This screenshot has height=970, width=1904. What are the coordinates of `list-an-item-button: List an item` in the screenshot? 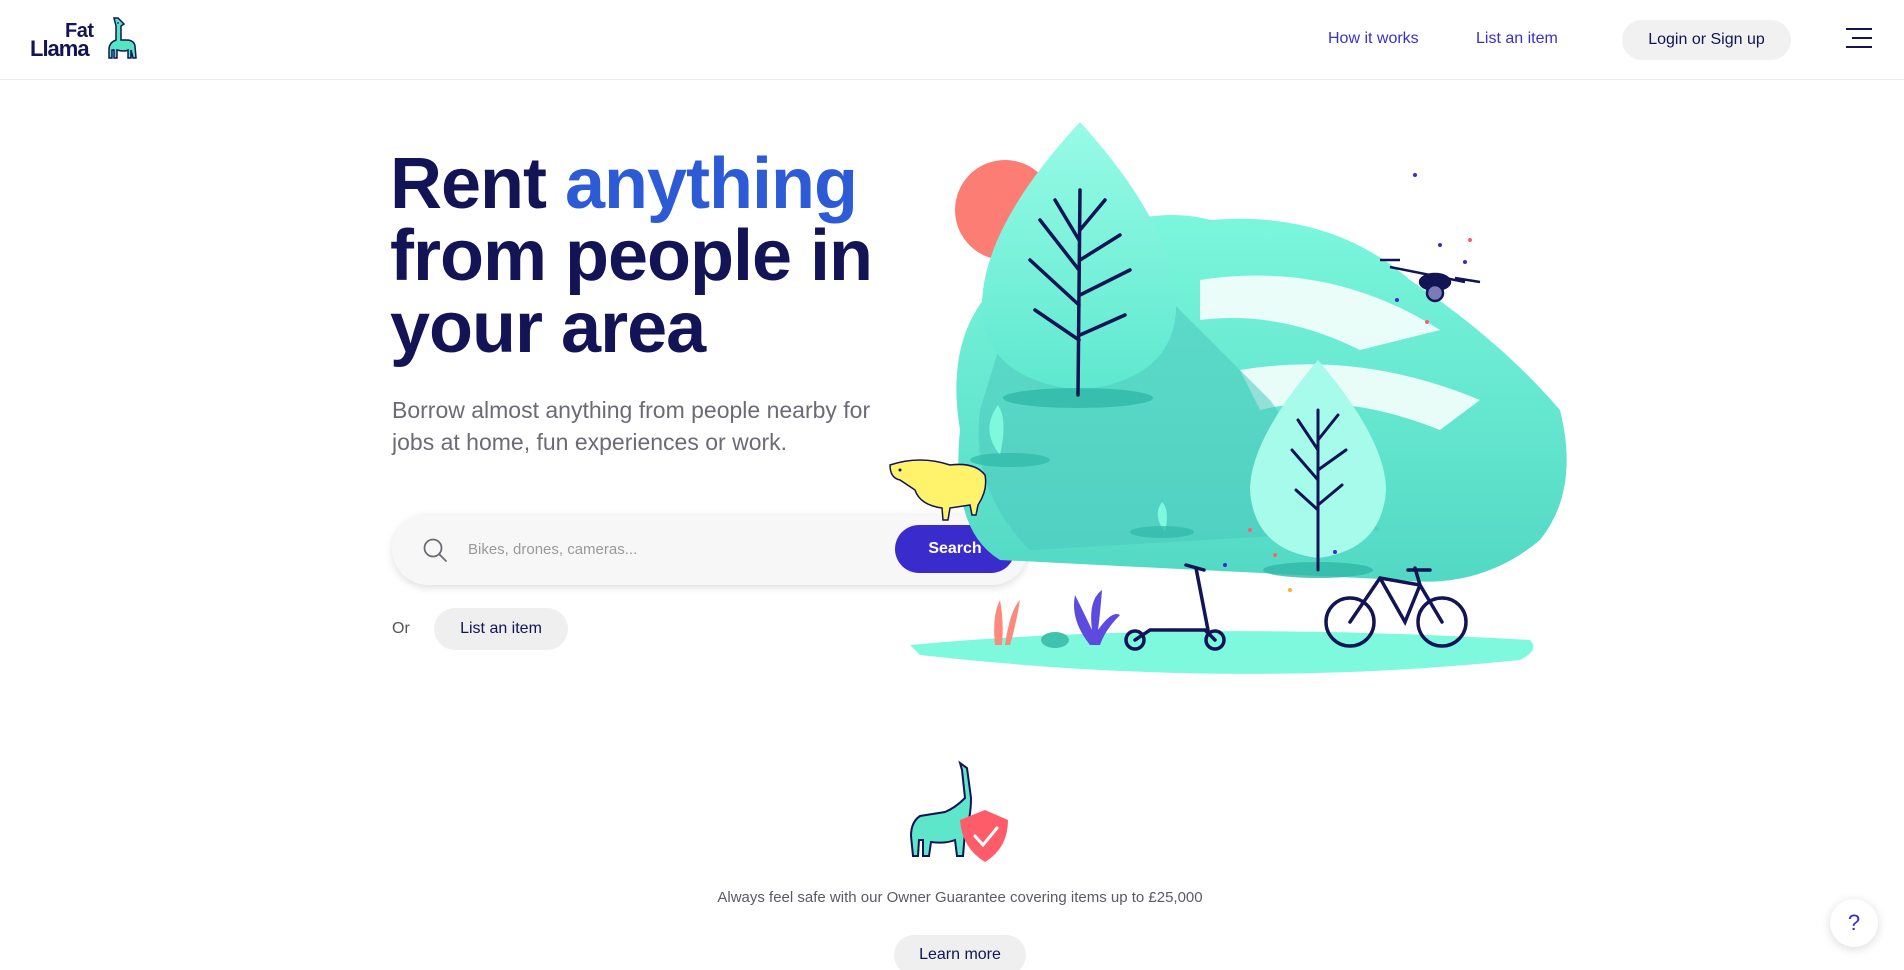 It's located at (501, 629).